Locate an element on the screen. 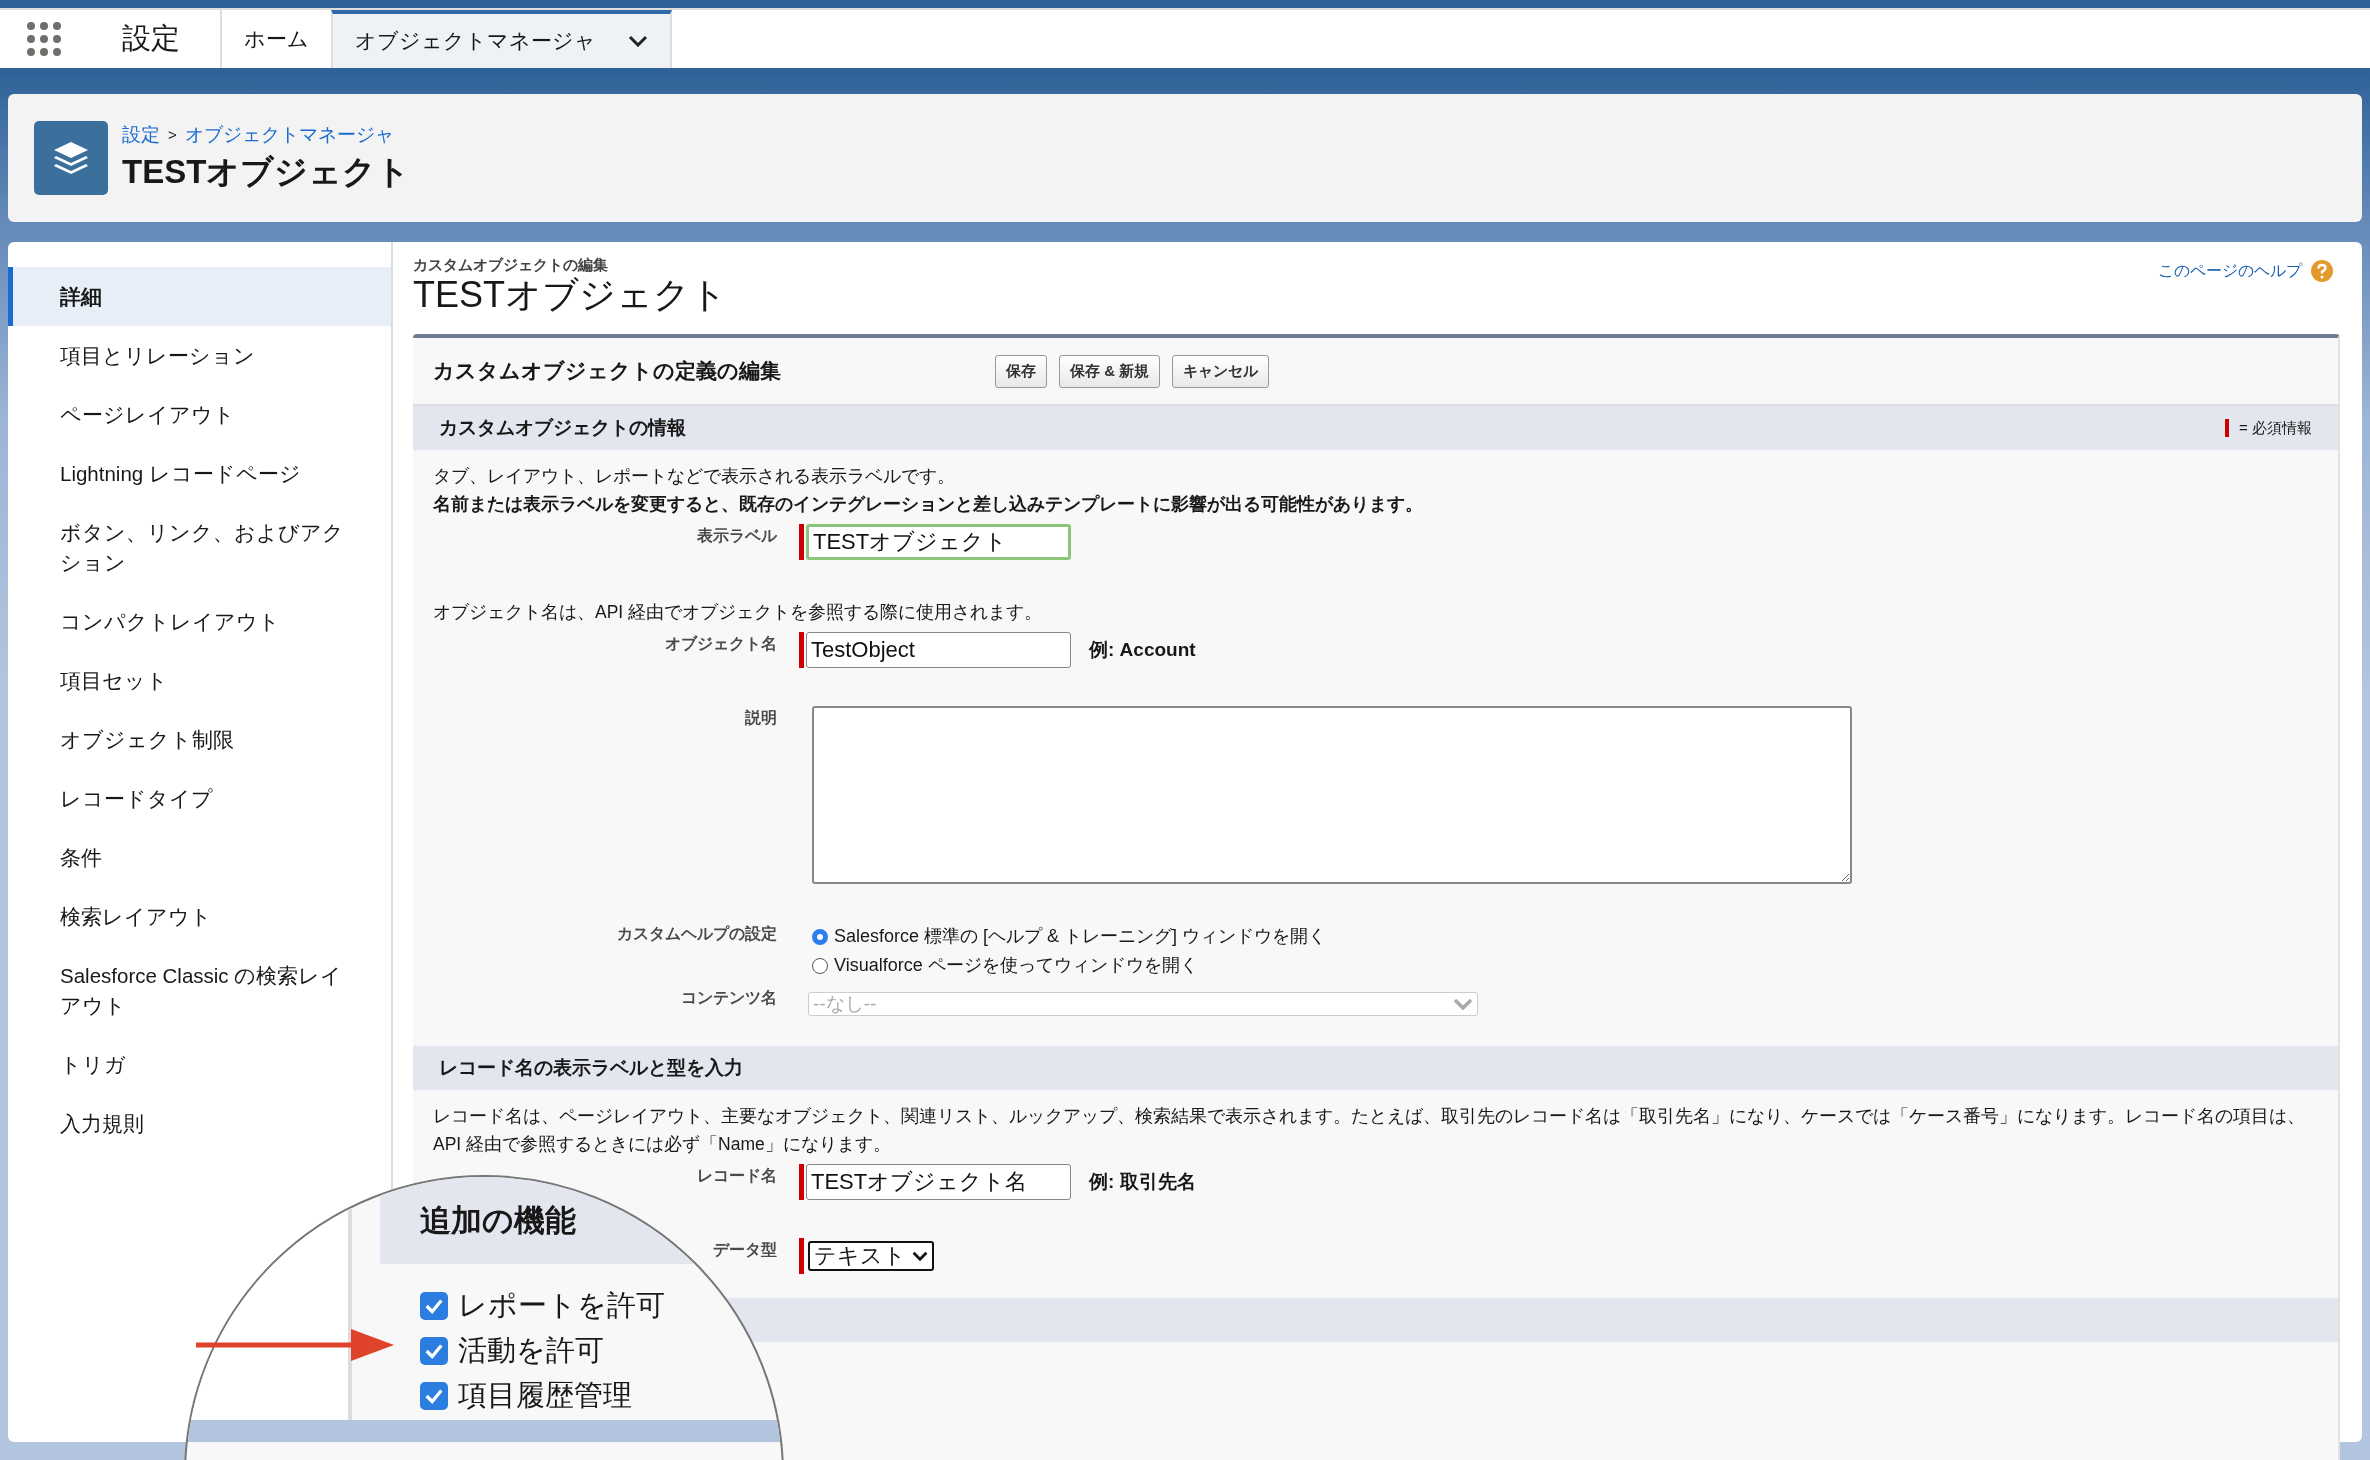  field-label: 説明 is located at coordinates (761, 717).